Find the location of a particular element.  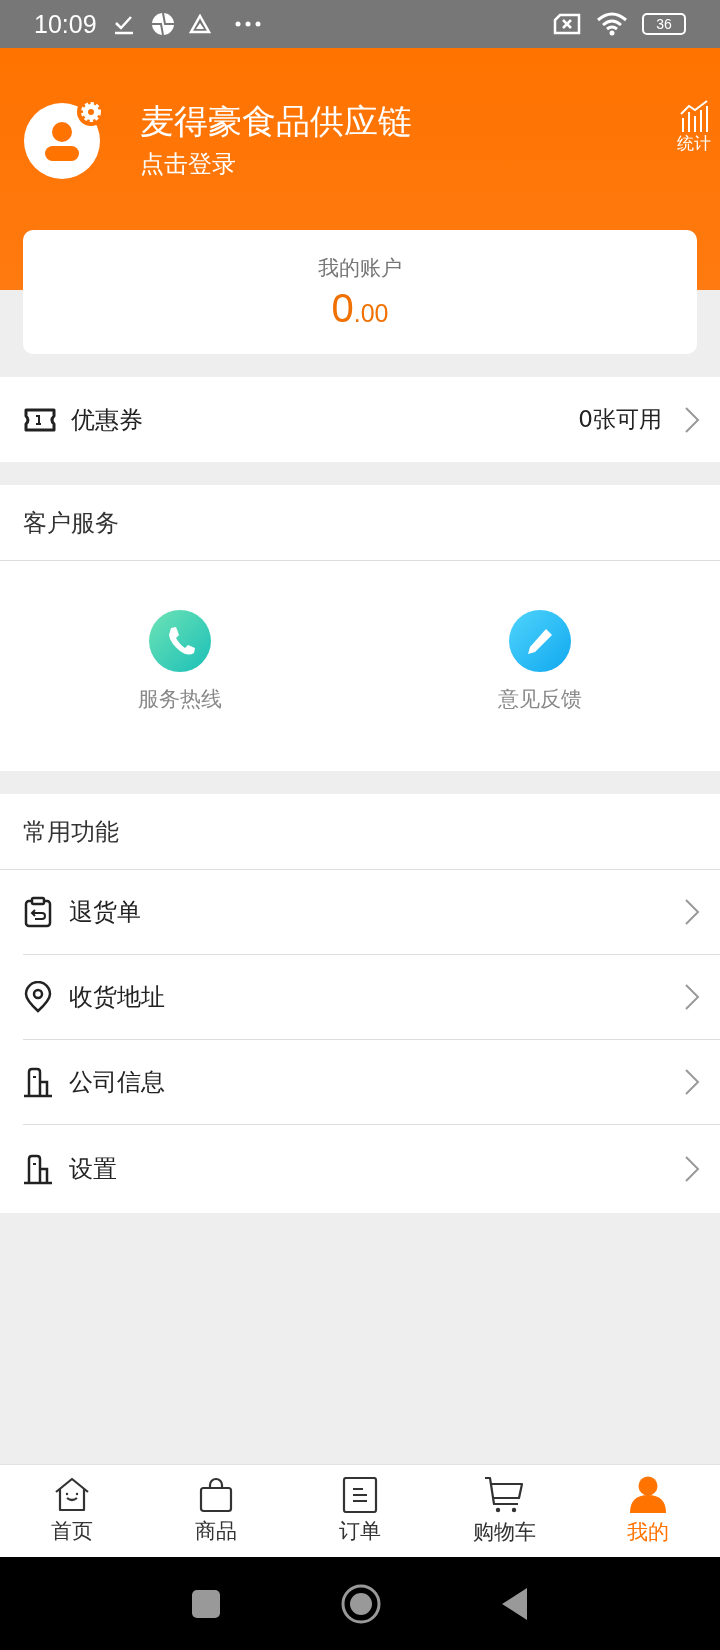

tab: 首页 is located at coordinates (72, 1511).